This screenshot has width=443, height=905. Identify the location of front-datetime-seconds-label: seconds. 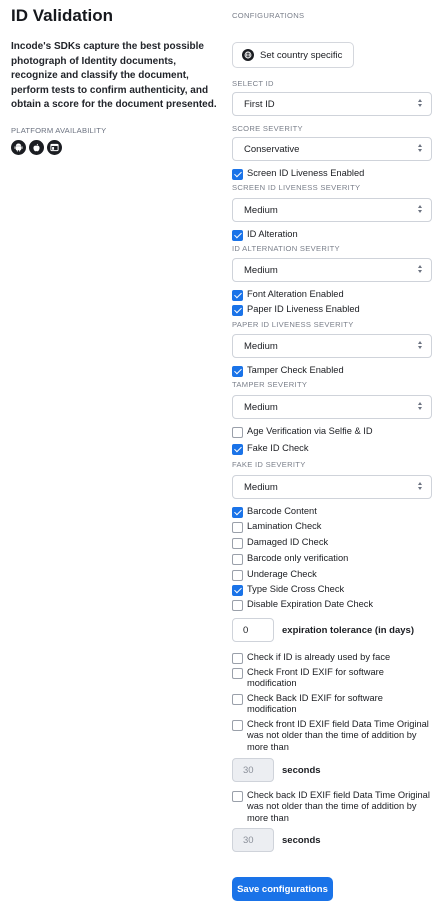
(301, 770).